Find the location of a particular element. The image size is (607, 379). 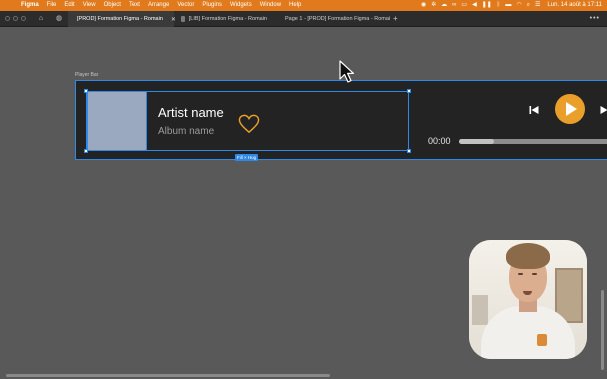

menu-clock: Lun. 14 août à 17:11 is located at coordinates (574, 5).